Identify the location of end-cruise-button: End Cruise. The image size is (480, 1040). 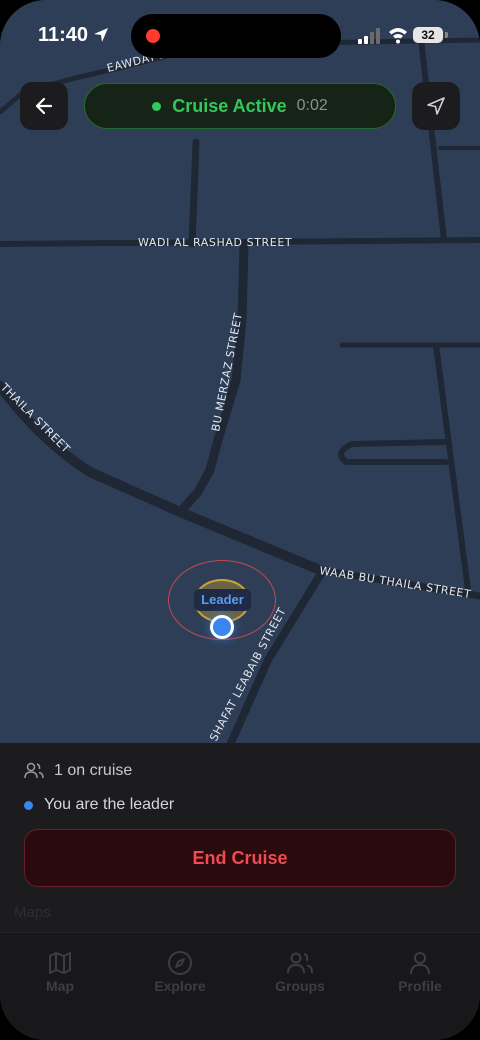
(240, 858).